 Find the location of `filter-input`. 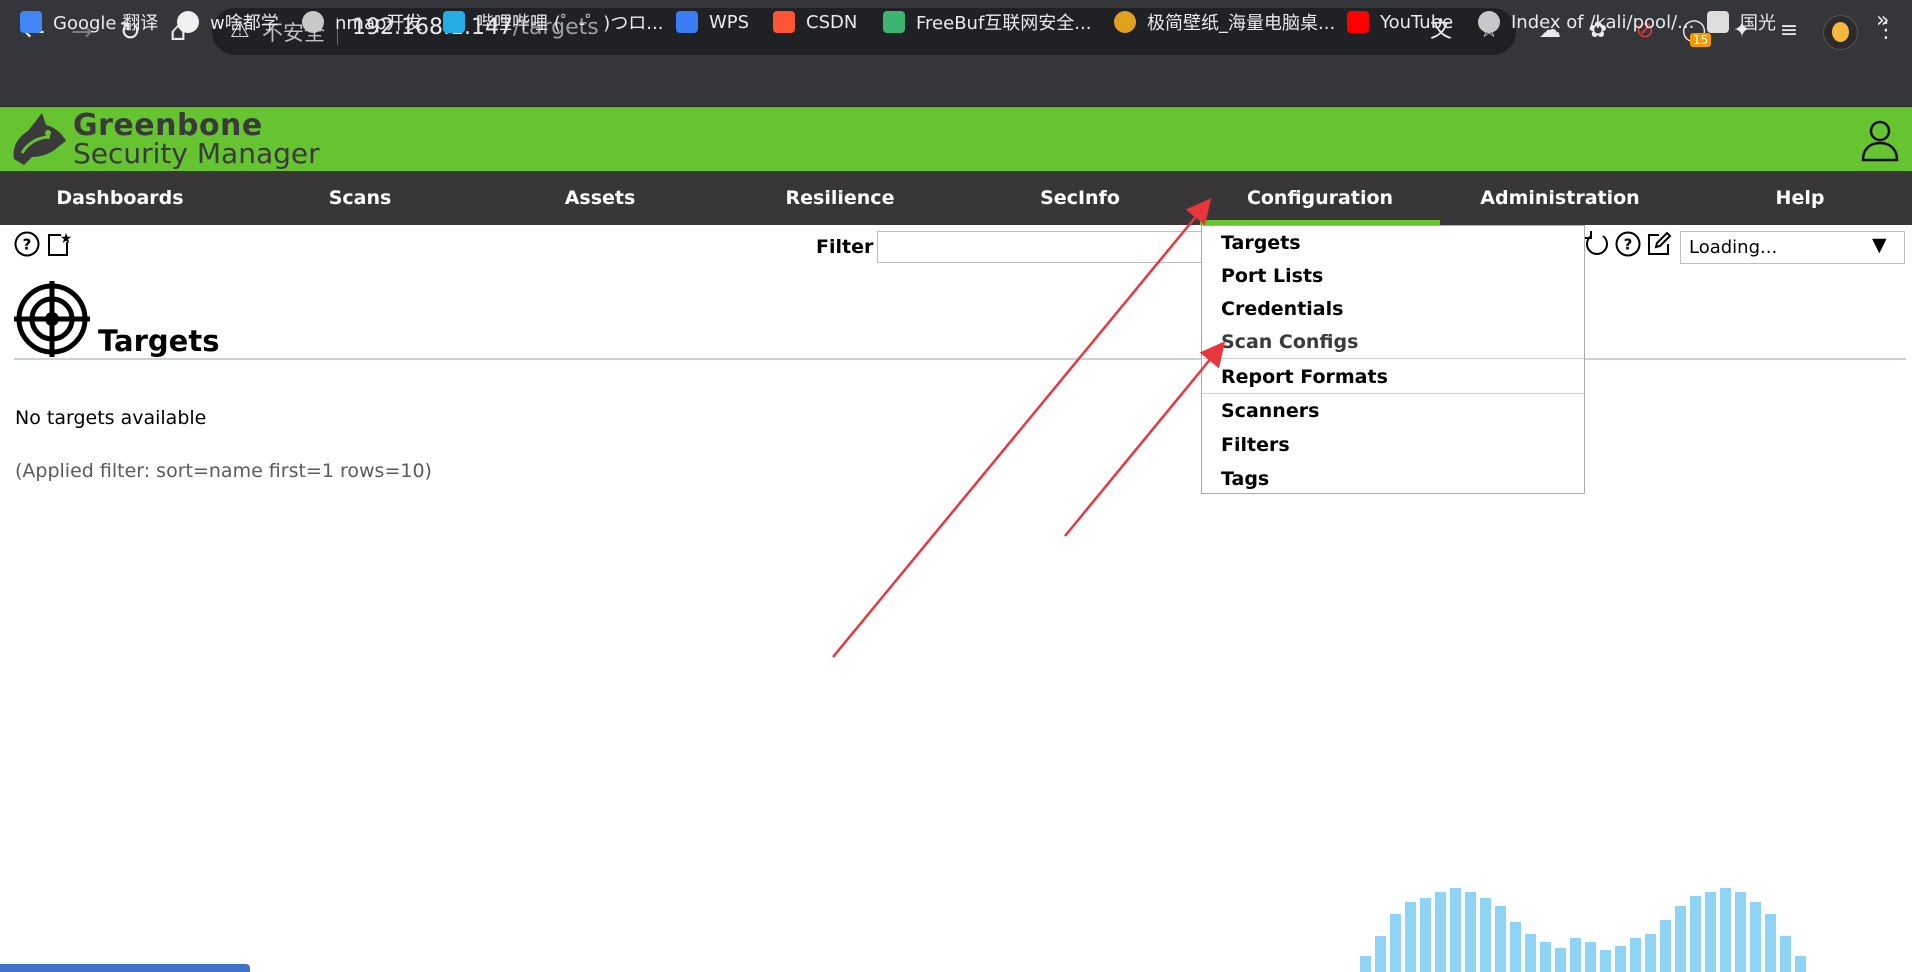

filter-input is located at coordinates (1042, 247).